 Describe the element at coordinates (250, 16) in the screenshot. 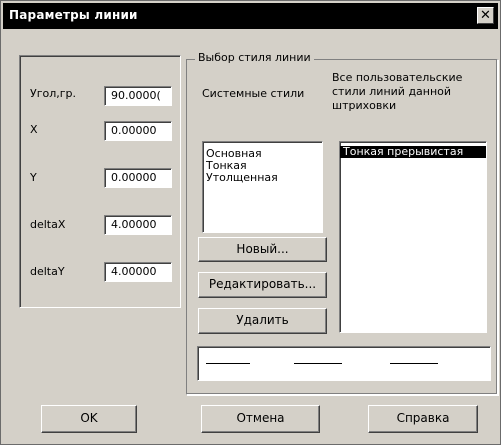

I see `title-bar: Параметры линии ✕` at that location.